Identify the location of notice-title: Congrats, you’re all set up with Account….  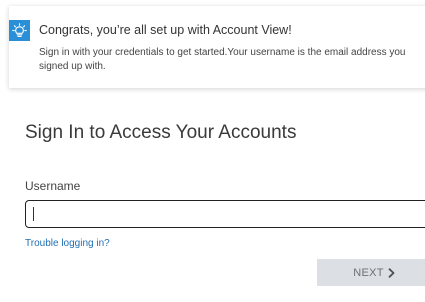
(165, 30).